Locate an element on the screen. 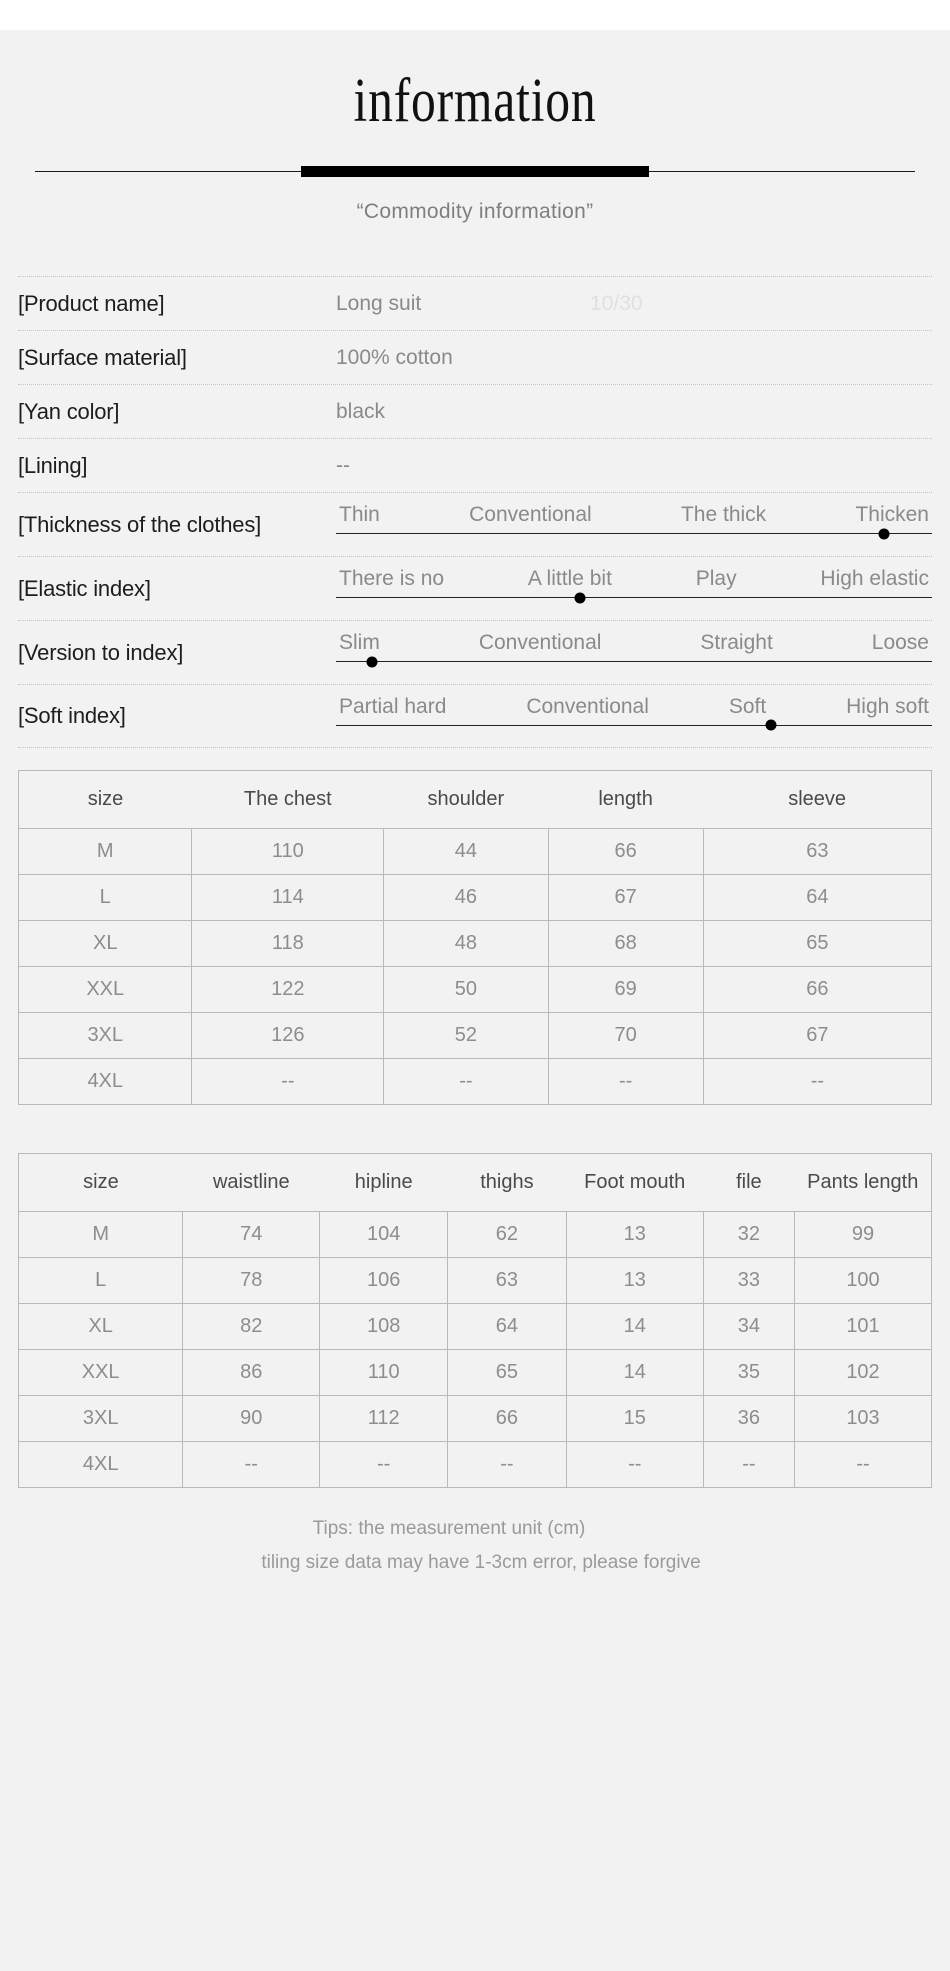 Image resolution: width=950 pixels, height=1971 pixels. scale-option: High elastic is located at coordinates (874, 579).